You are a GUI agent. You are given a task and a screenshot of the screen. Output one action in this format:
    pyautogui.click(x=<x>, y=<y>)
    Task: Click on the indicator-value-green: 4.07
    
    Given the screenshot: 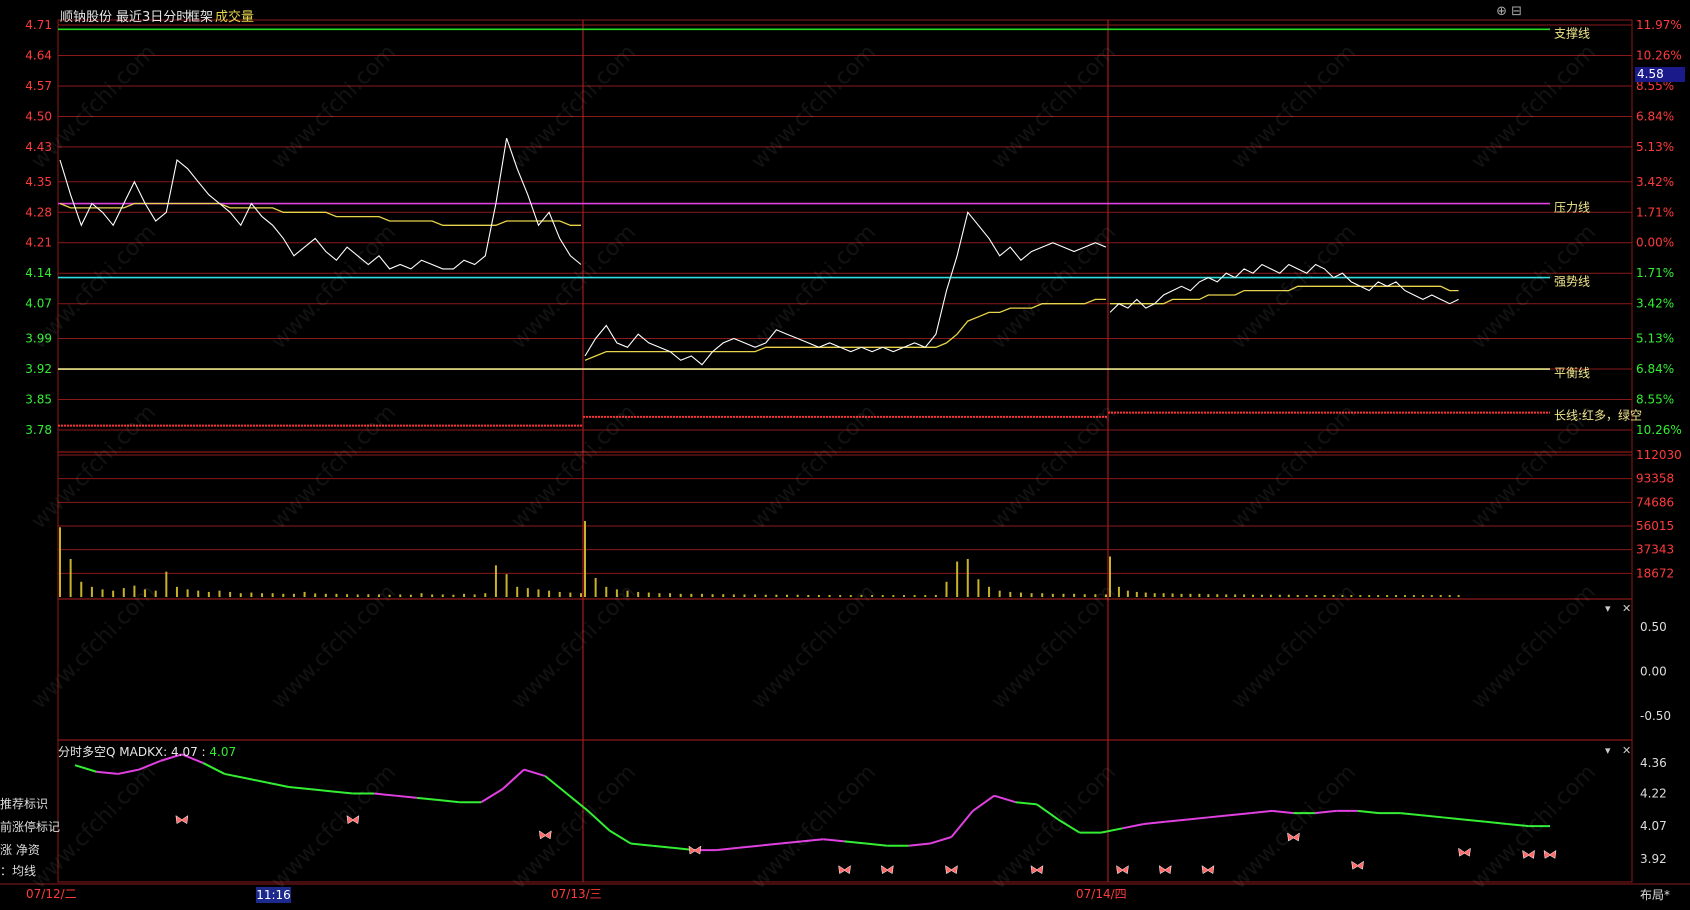 What is the action you would take?
    pyautogui.click(x=223, y=752)
    